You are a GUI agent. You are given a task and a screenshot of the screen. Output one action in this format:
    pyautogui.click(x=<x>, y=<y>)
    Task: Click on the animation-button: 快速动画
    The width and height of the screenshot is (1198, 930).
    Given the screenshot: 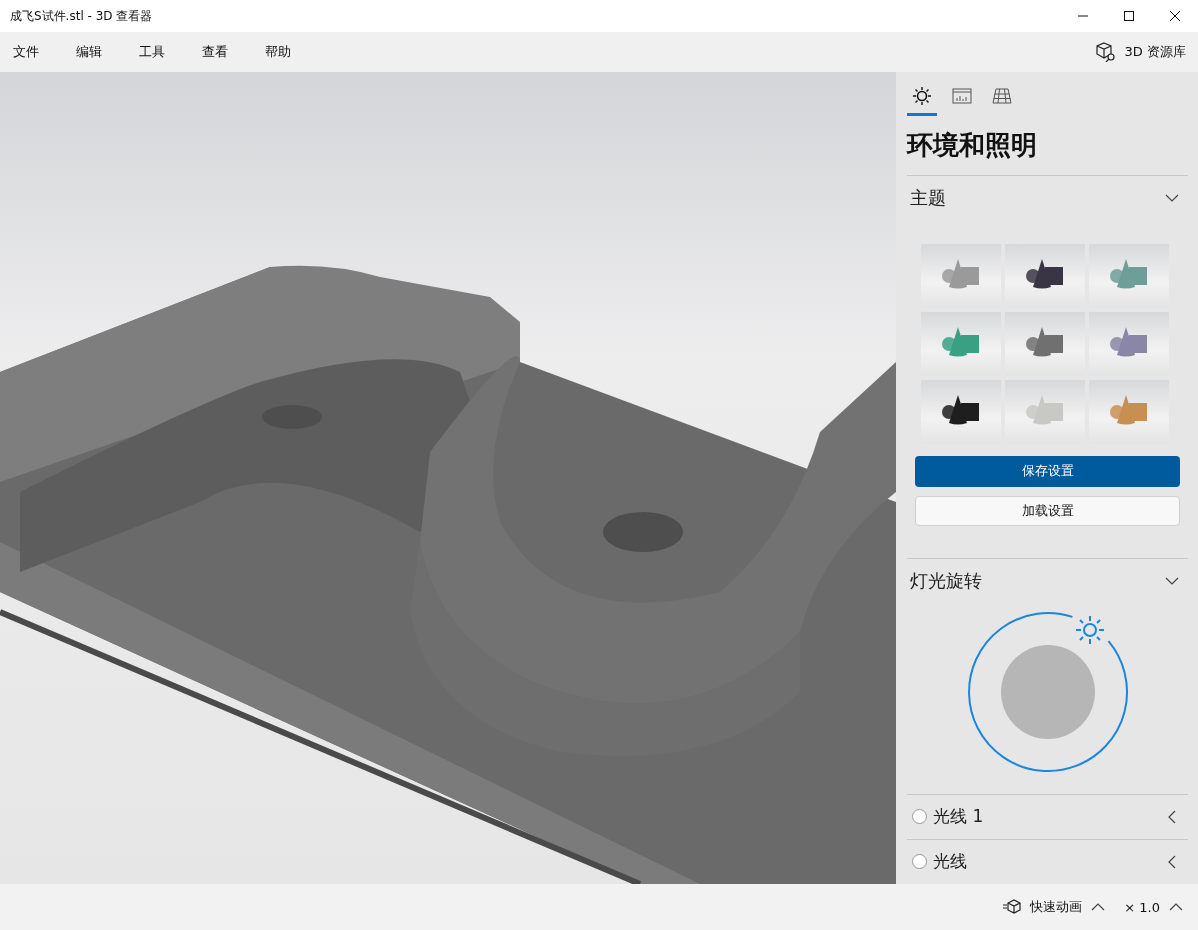 What is the action you would take?
    pyautogui.click(x=1054, y=907)
    